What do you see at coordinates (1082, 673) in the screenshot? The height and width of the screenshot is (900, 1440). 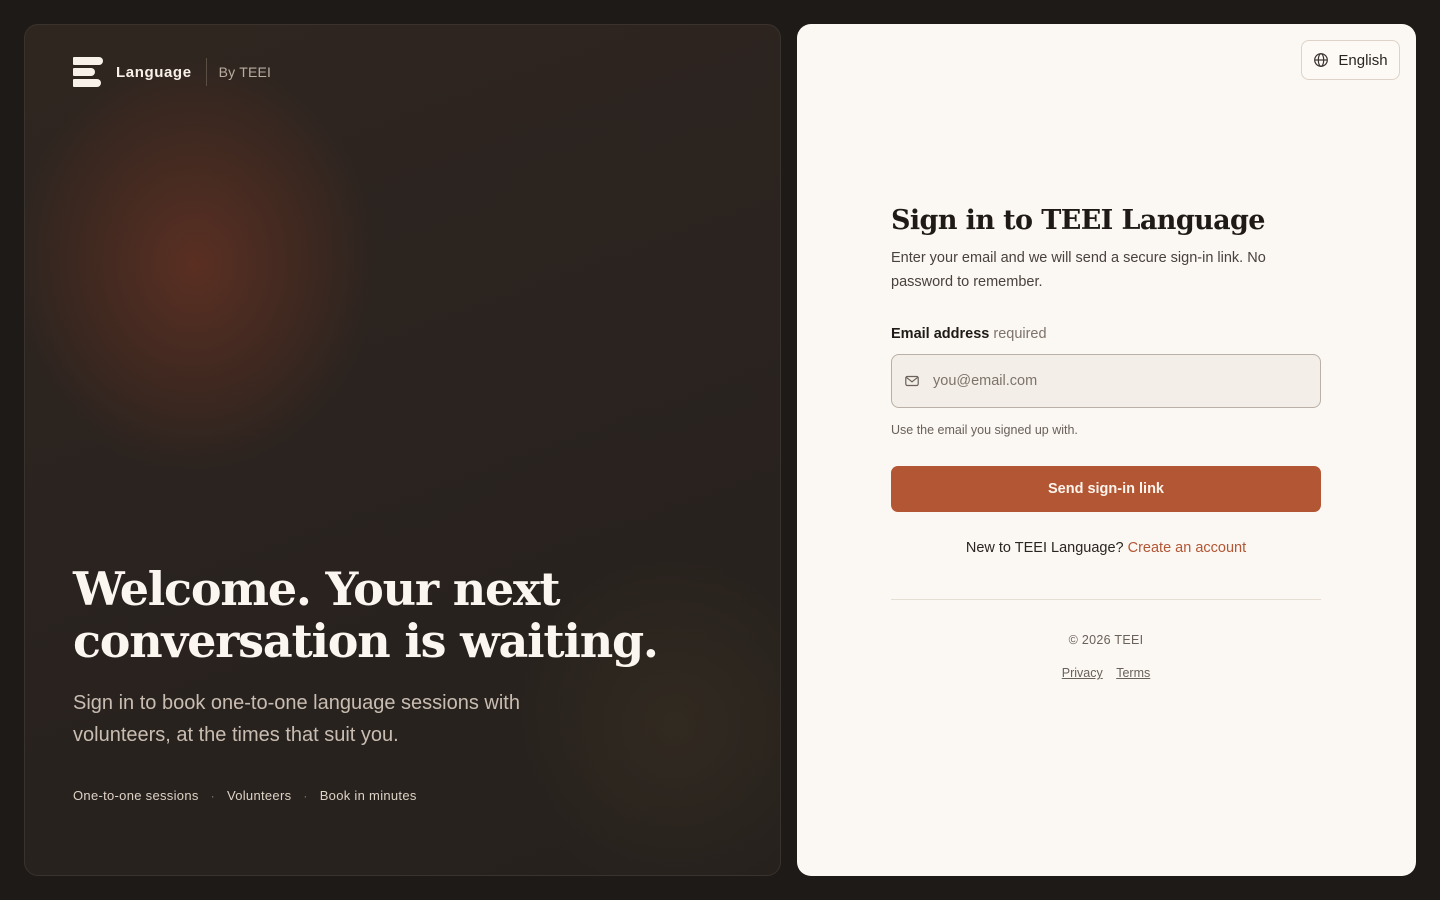 I see `privacy-link: Privacy` at bounding box center [1082, 673].